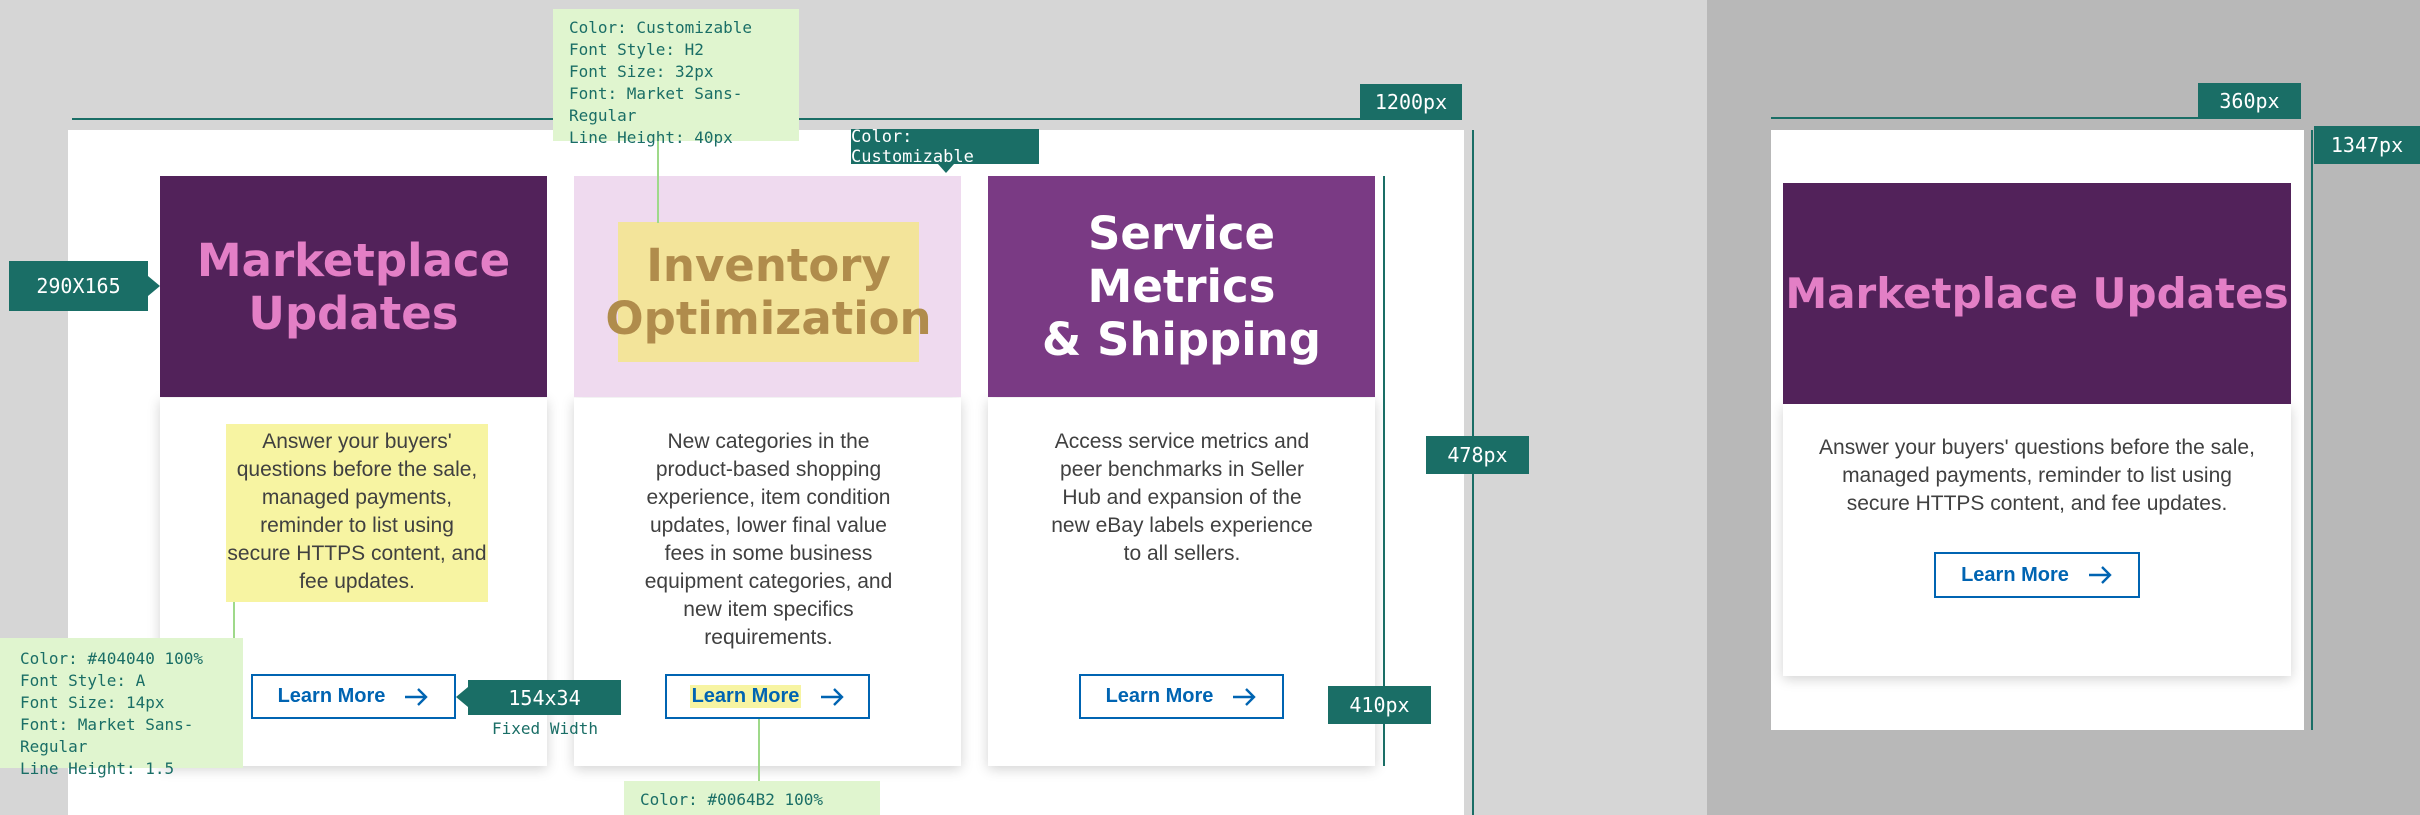 This screenshot has height=815, width=2420. Describe the element at coordinates (1985, 118) in the screenshot. I see `mobile-width-line` at that location.